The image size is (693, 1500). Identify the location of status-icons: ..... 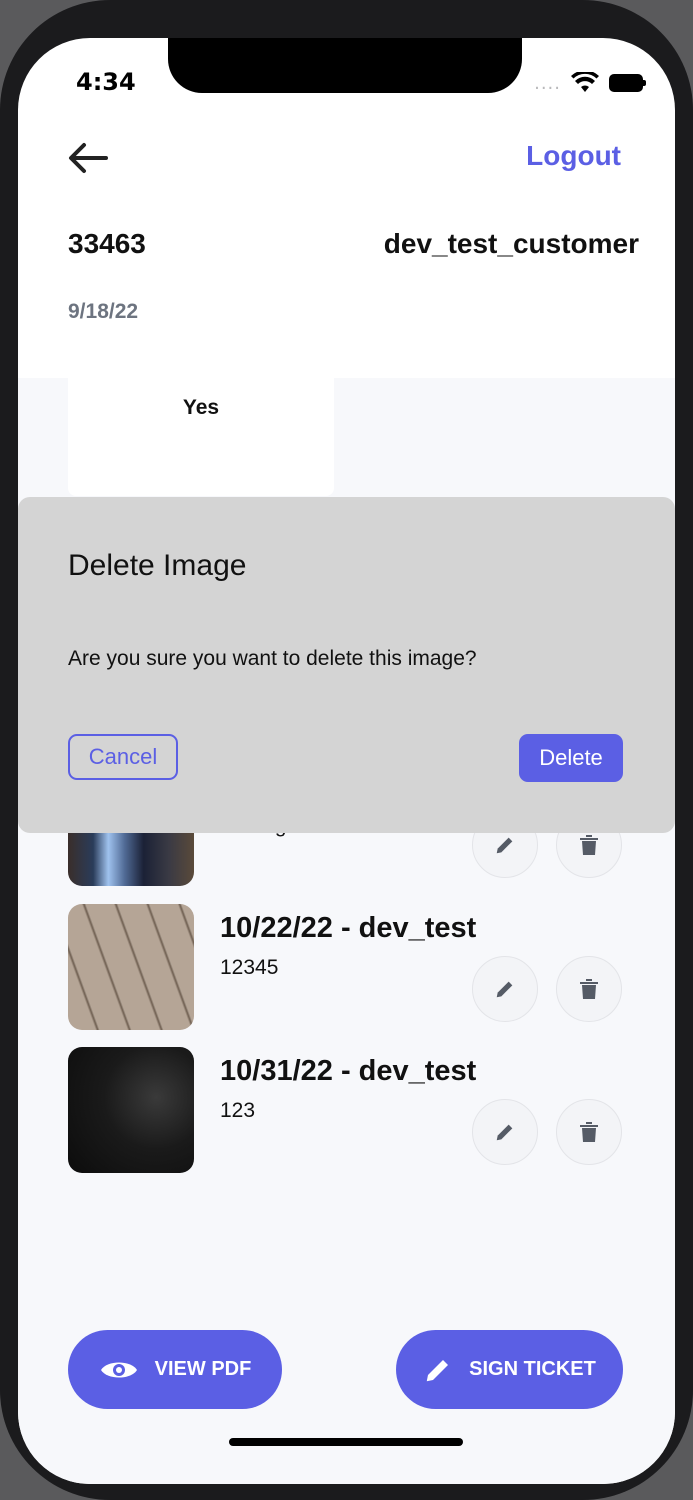
(590, 83).